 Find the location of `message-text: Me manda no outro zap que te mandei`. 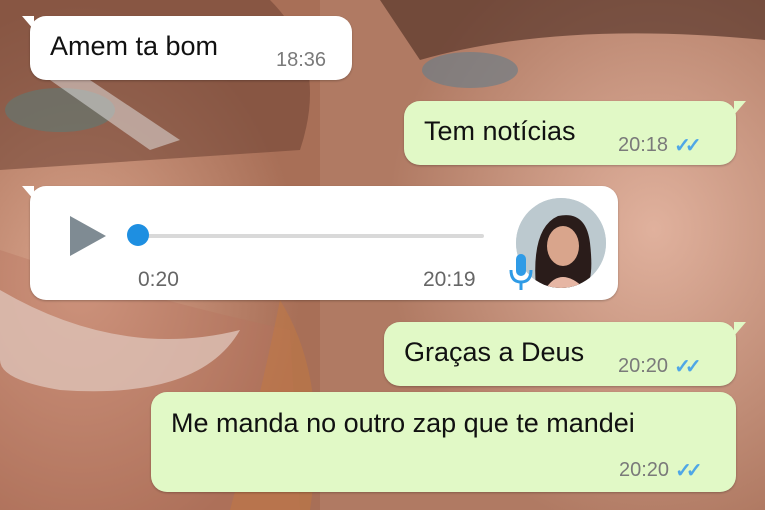

message-text: Me manda no outro zap que te mandei is located at coordinates (403, 423).